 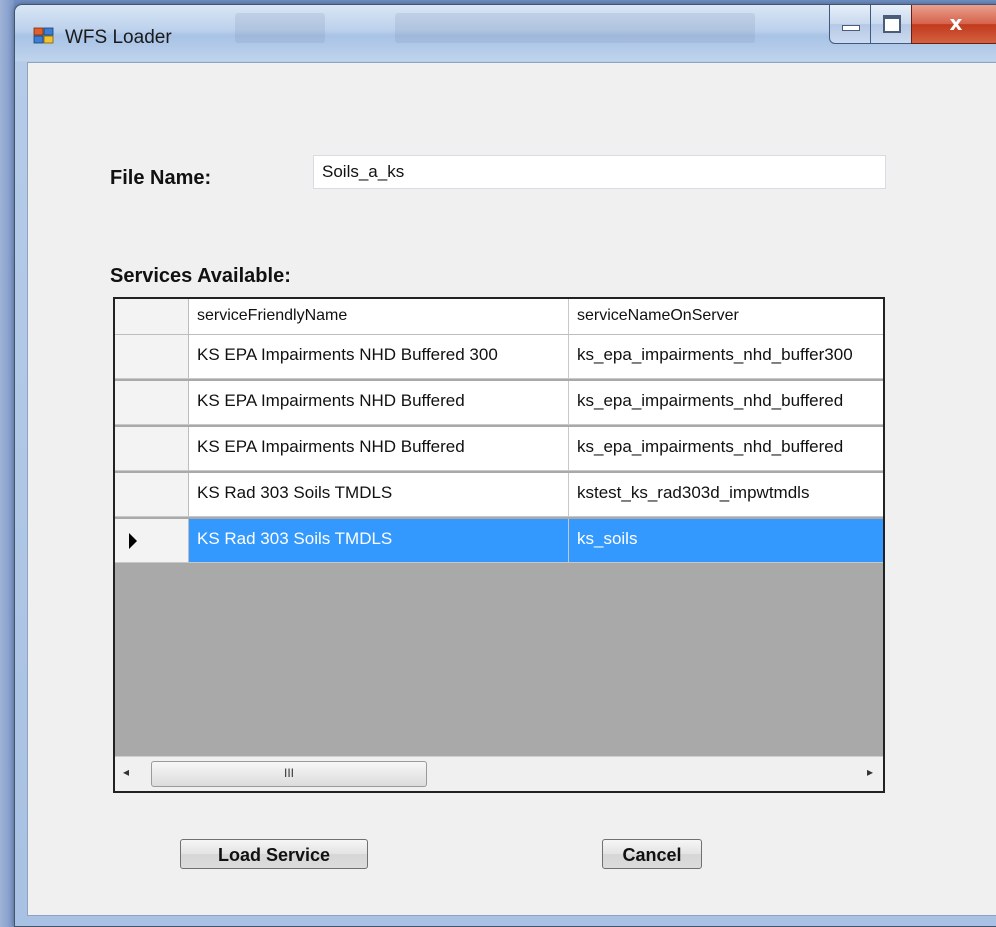 I want to click on app-icon, so click(x=43, y=35).